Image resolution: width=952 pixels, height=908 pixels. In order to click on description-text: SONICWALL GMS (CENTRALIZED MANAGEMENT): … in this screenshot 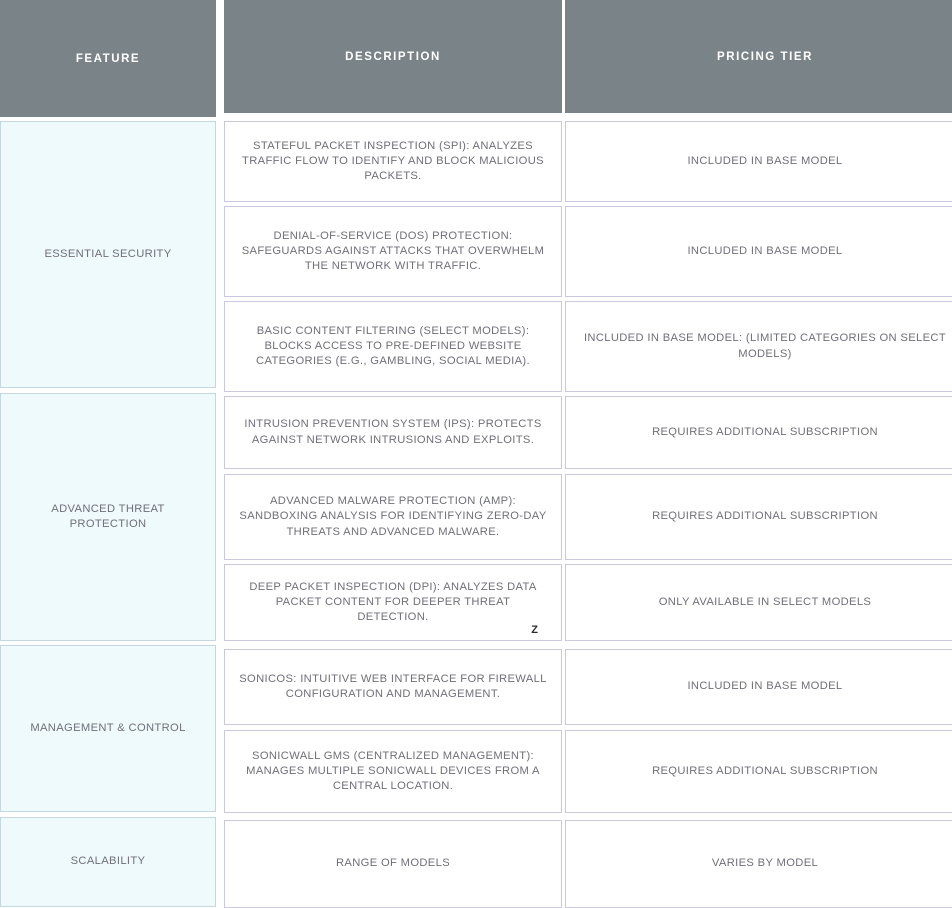, I will do `click(393, 771)`.